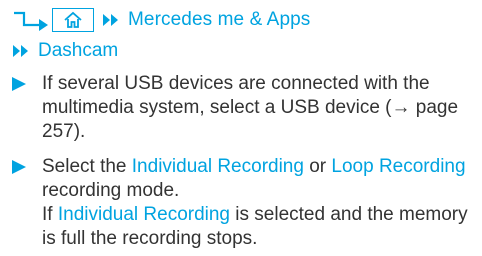 The height and width of the screenshot is (256, 482). I want to click on step-text-part: Select the, so click(87, 166).